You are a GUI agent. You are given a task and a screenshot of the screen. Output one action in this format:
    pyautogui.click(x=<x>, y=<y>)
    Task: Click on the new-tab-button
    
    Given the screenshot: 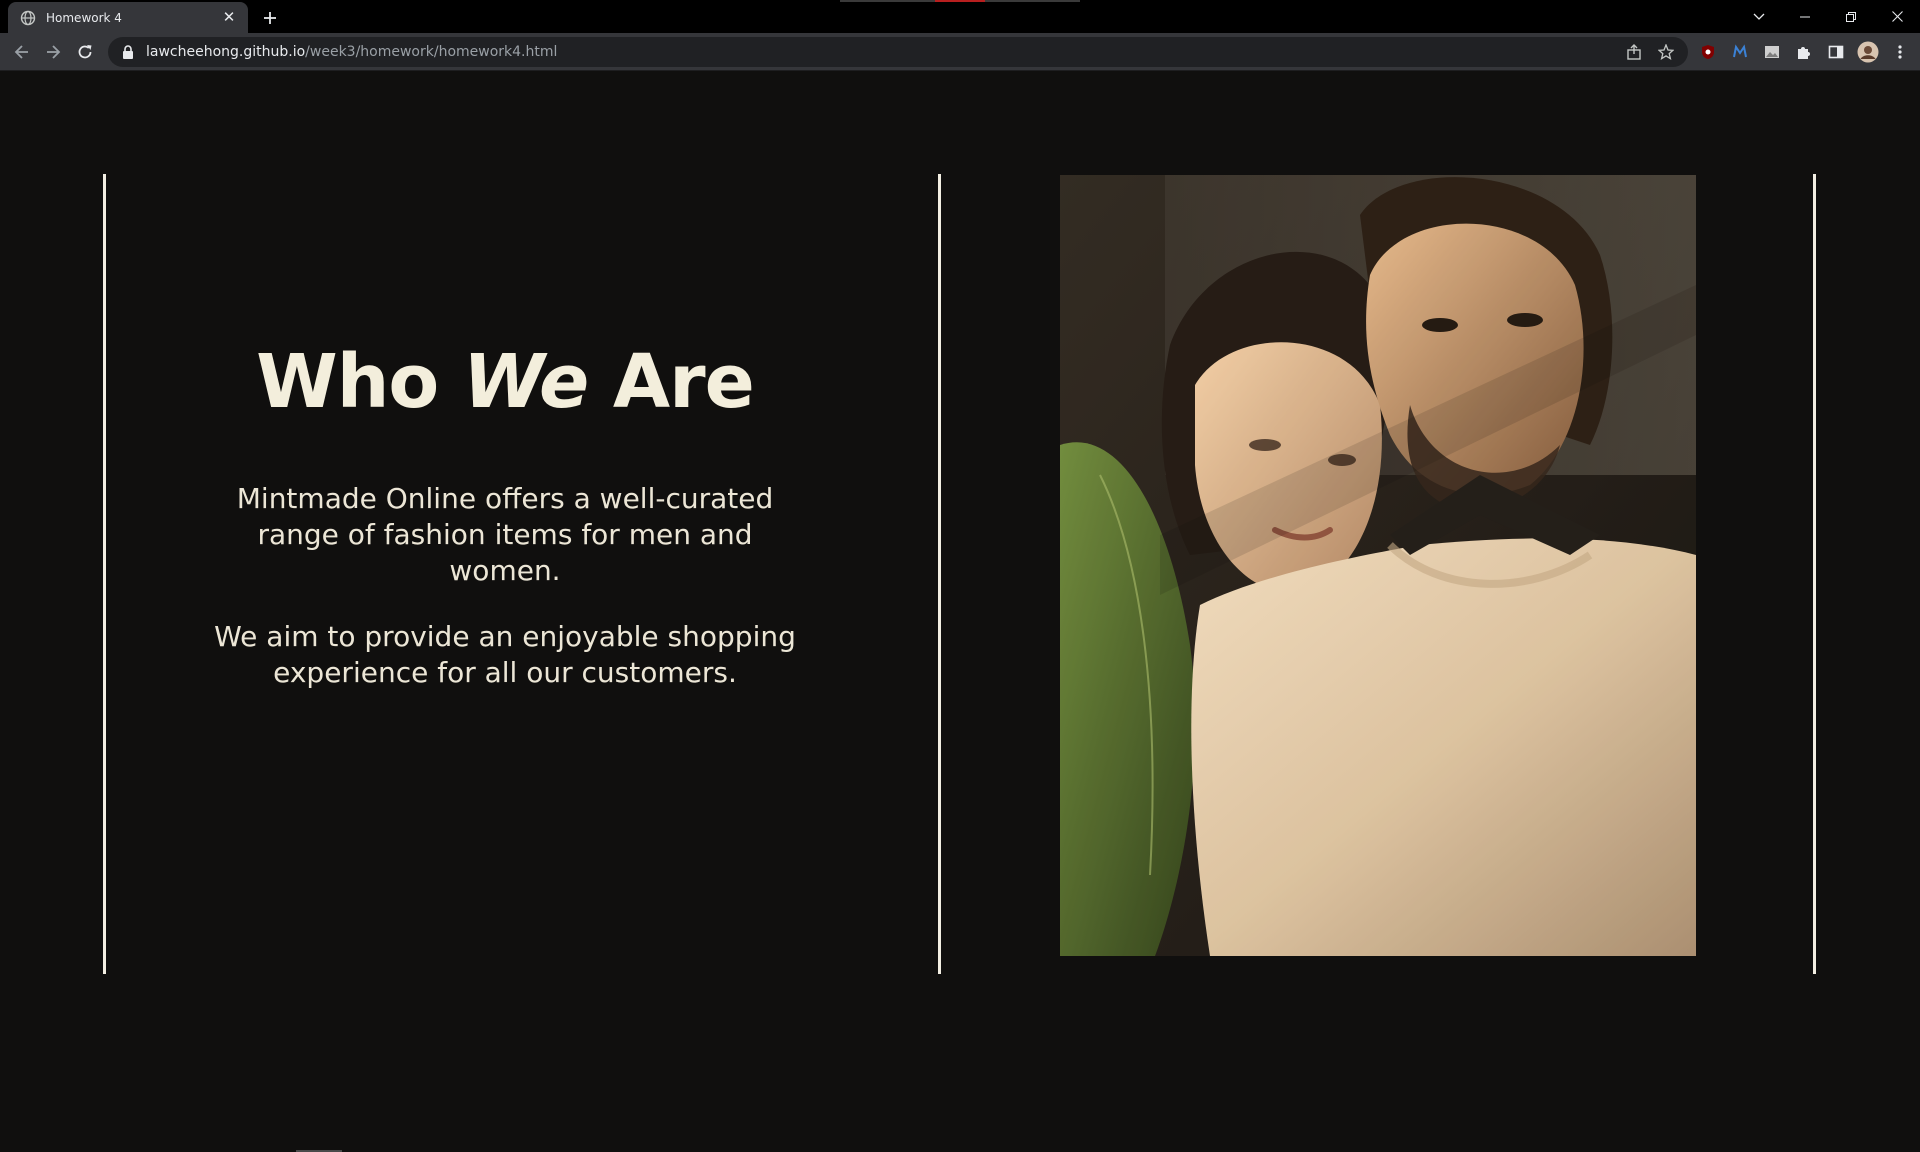 What is the action you would take?
    pyautogui.click(x=270, y=18)
    